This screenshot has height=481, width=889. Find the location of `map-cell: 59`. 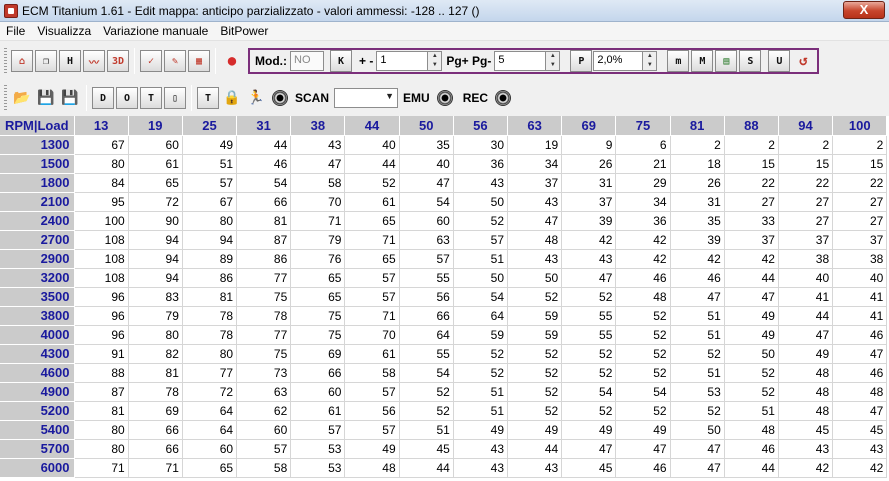

map-cell: 59 is located at coordinates (535, 335).